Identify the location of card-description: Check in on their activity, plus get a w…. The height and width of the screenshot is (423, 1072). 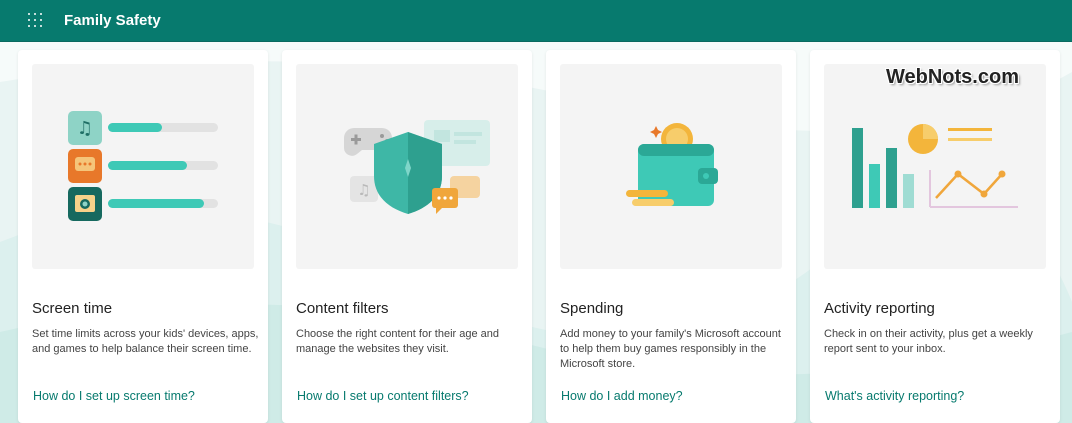
(928, 341).